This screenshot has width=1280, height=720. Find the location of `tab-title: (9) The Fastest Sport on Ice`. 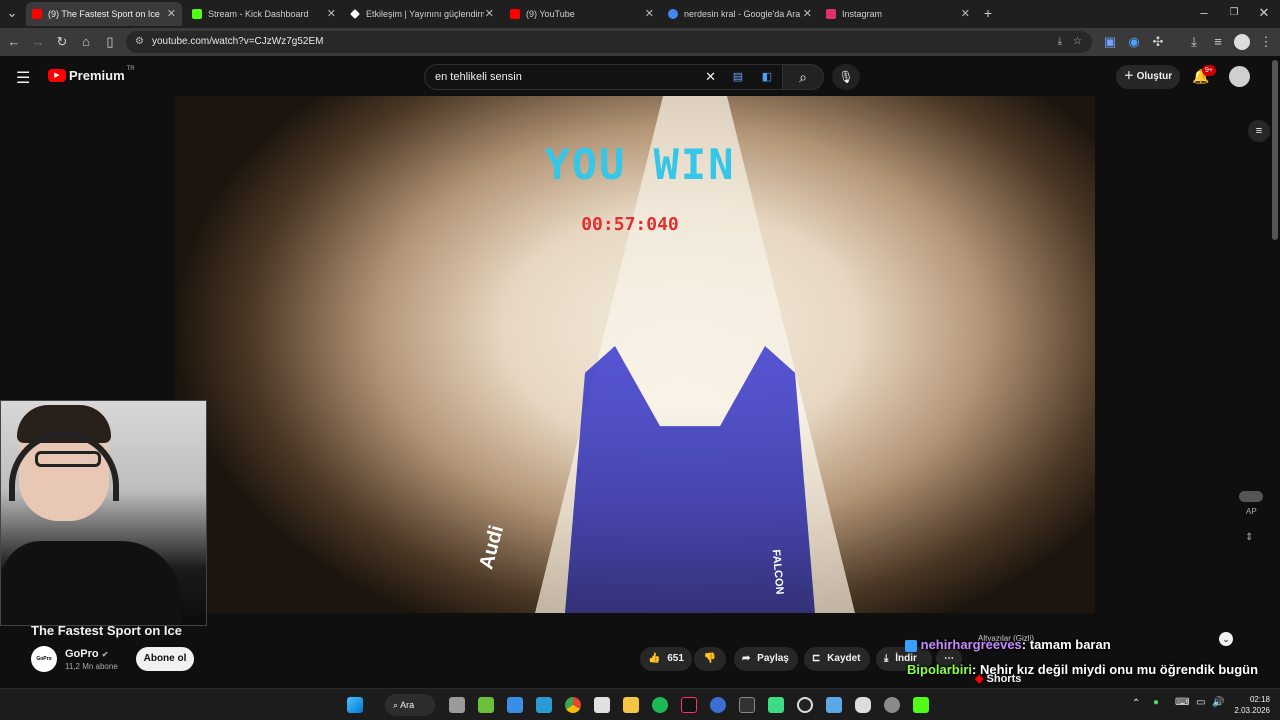

tab-title: (9) The Fastest Sport on Ice is located at coordinates (104, 14).